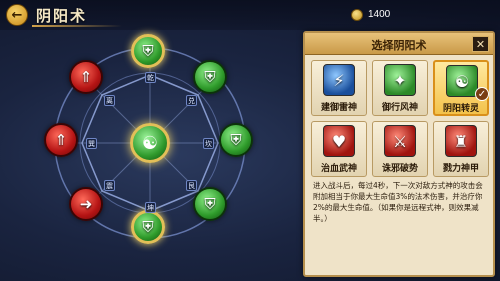 Image resolution: width=500 pixels, height=281 pixels. What do you see at coordinates (339, 141) in the screenshot?
I see `warrior-icon: ♥` at bounding box center [339, 141].